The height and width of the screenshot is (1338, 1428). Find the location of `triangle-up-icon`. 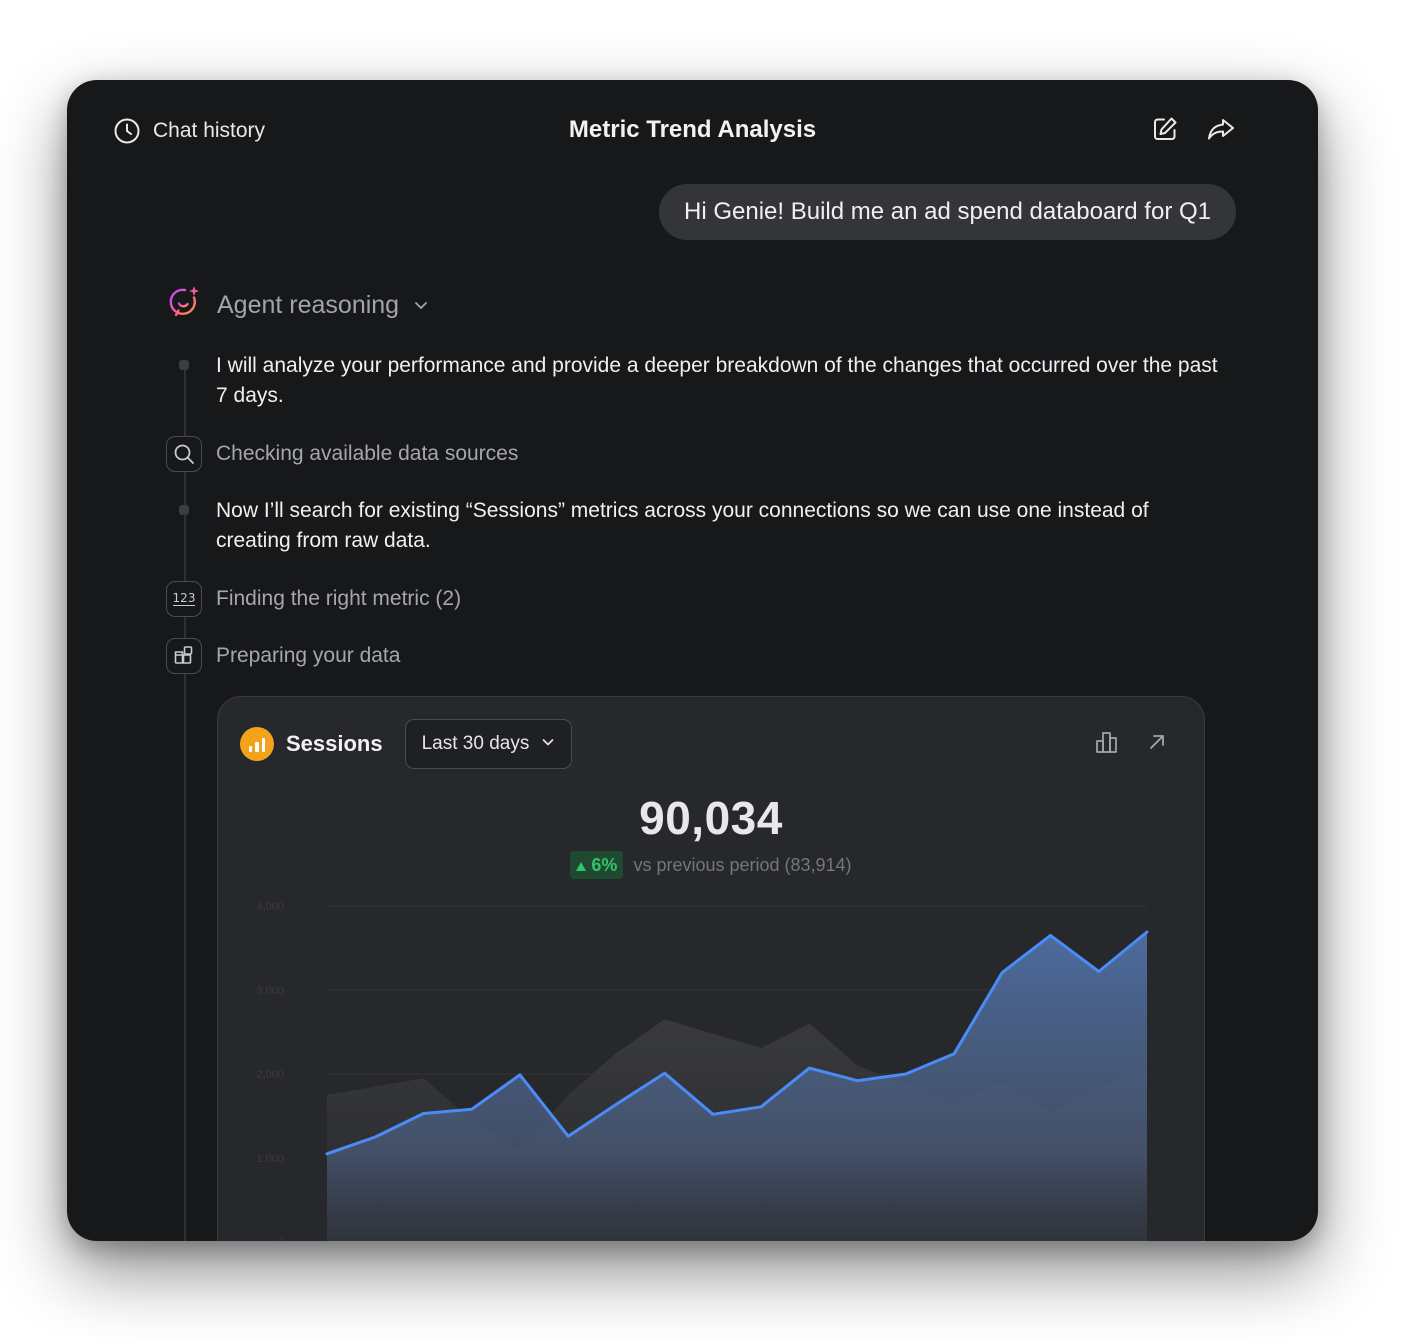

triangle-up-icon is located at coordinates (581, 865).